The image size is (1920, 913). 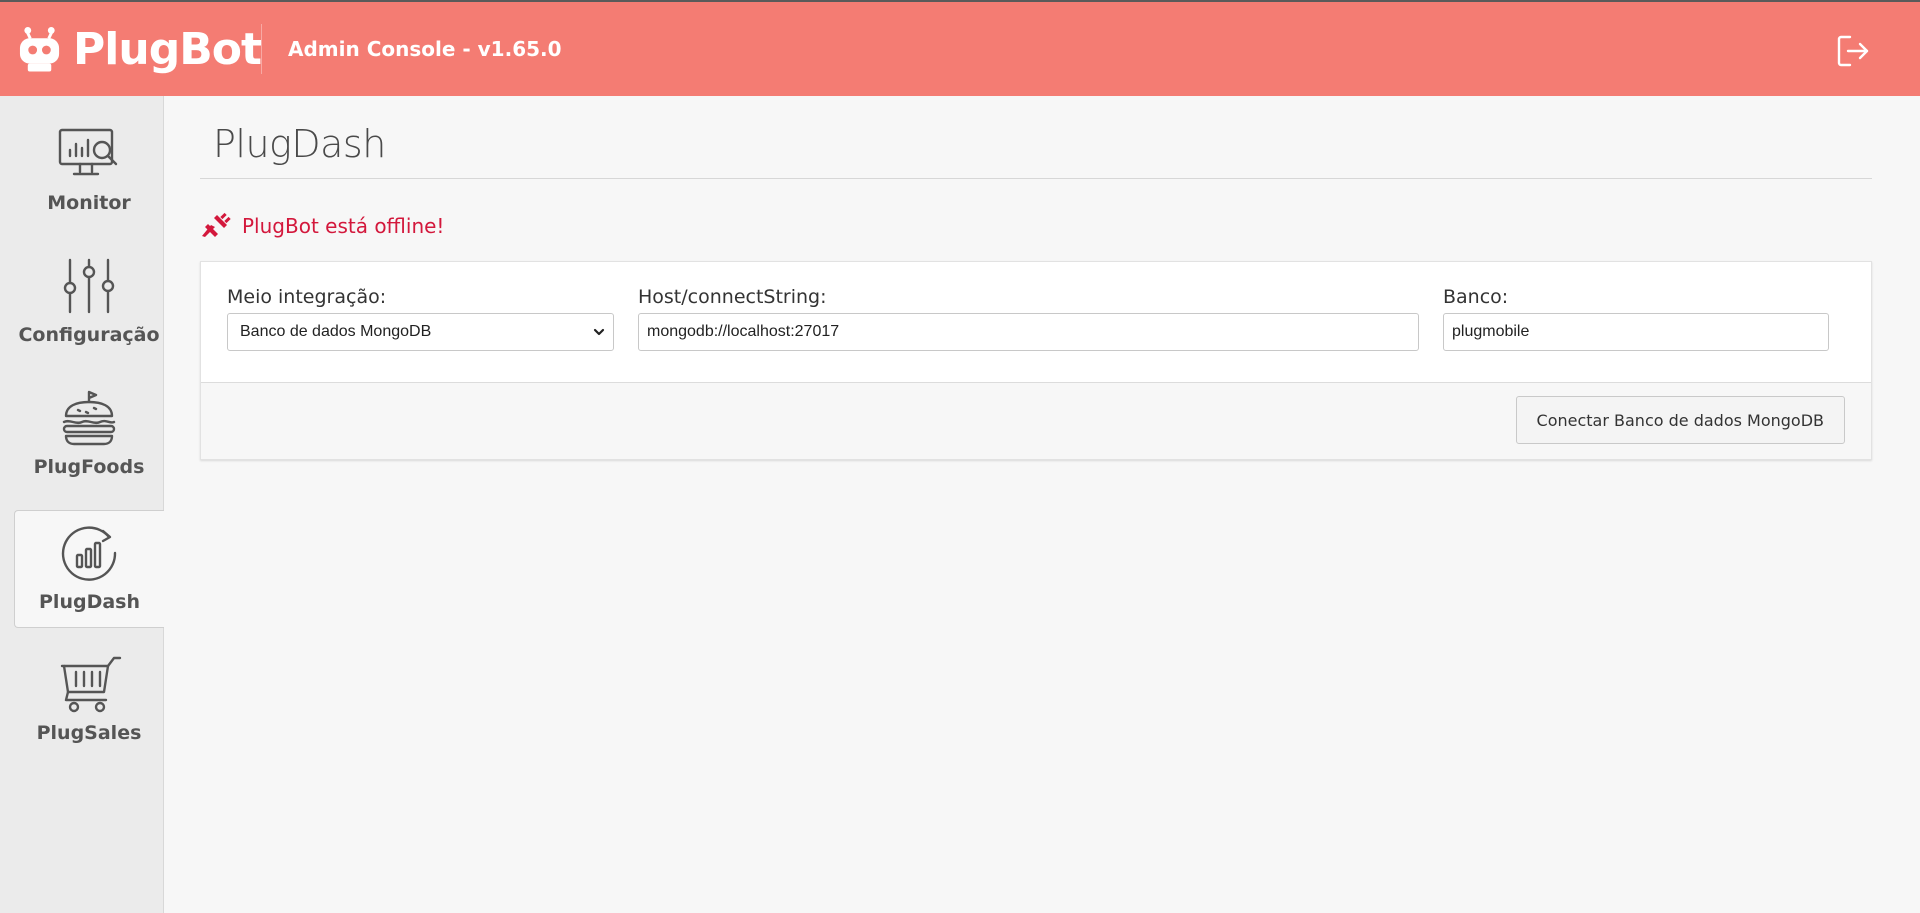 I want to click on sliders-icon, so click(x=89, y=286).